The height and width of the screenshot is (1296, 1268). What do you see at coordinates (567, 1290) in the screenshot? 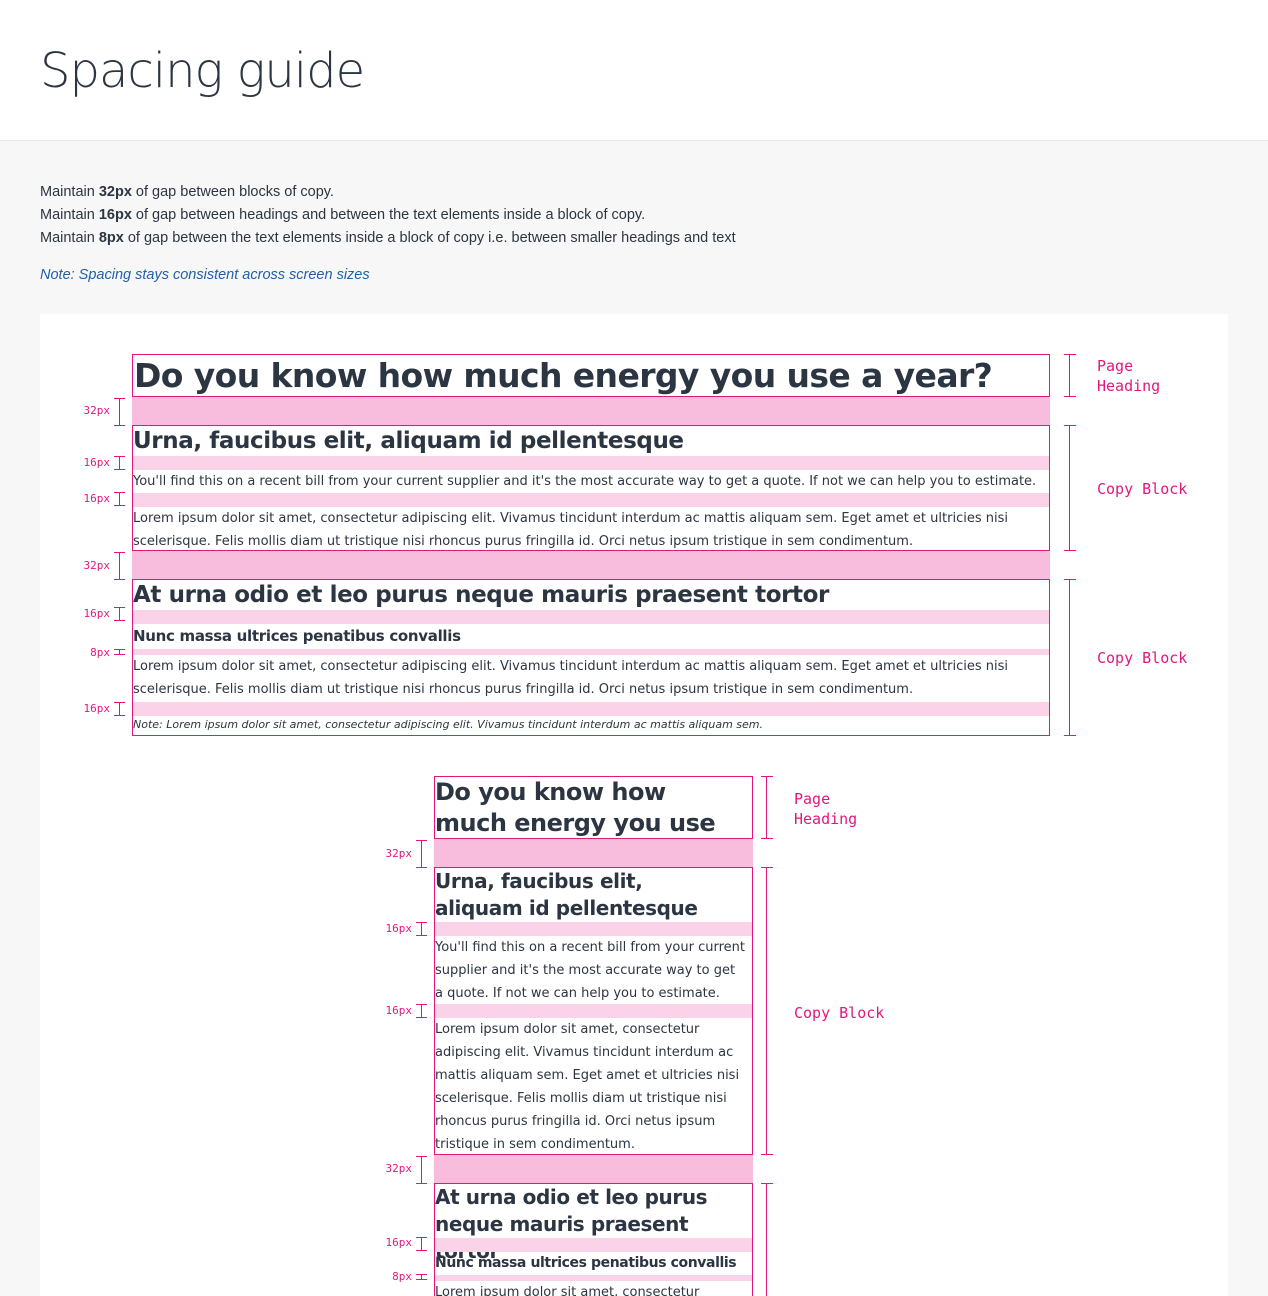
I see `mobile-block2-body: Lorem ipsum dolor sit amet, consectetur` at bounding box center [567, 1290].